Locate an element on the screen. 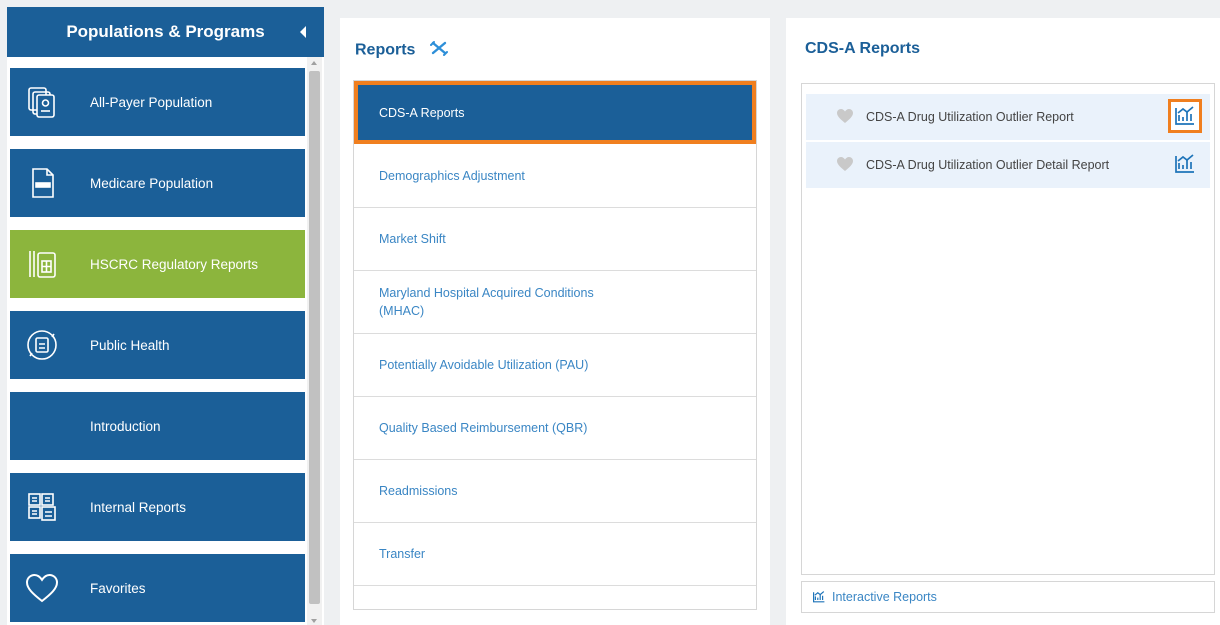  sidebar-item-internal-reports: Internal Reports is located at coordinates (157, 507).